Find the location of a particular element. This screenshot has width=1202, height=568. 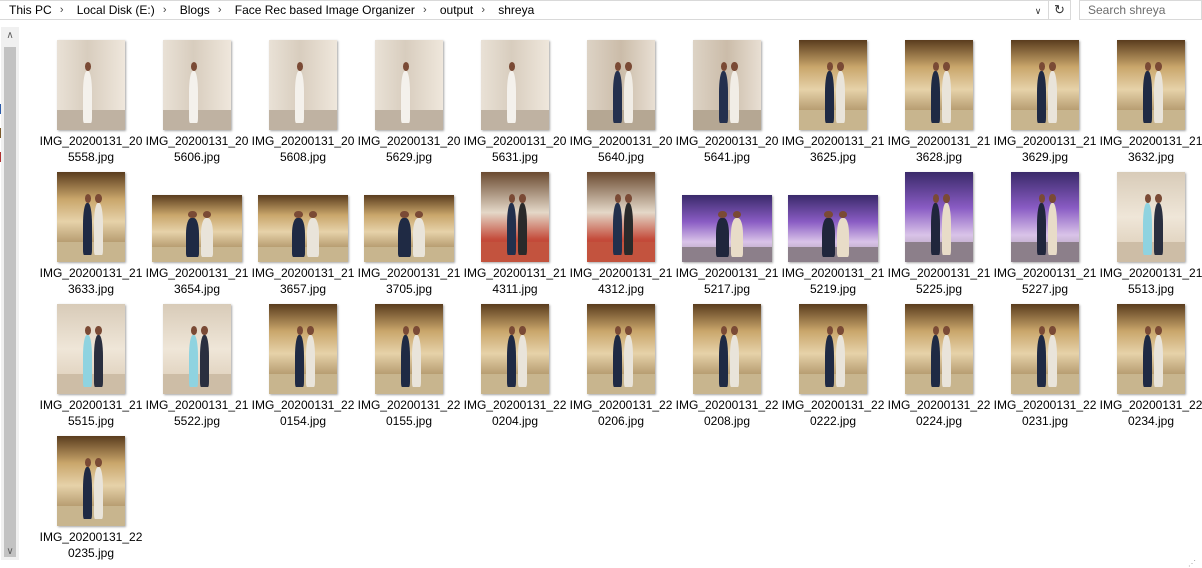

file-item: IMG_20200131_205641.jpg is located at coordinates (727, 99).